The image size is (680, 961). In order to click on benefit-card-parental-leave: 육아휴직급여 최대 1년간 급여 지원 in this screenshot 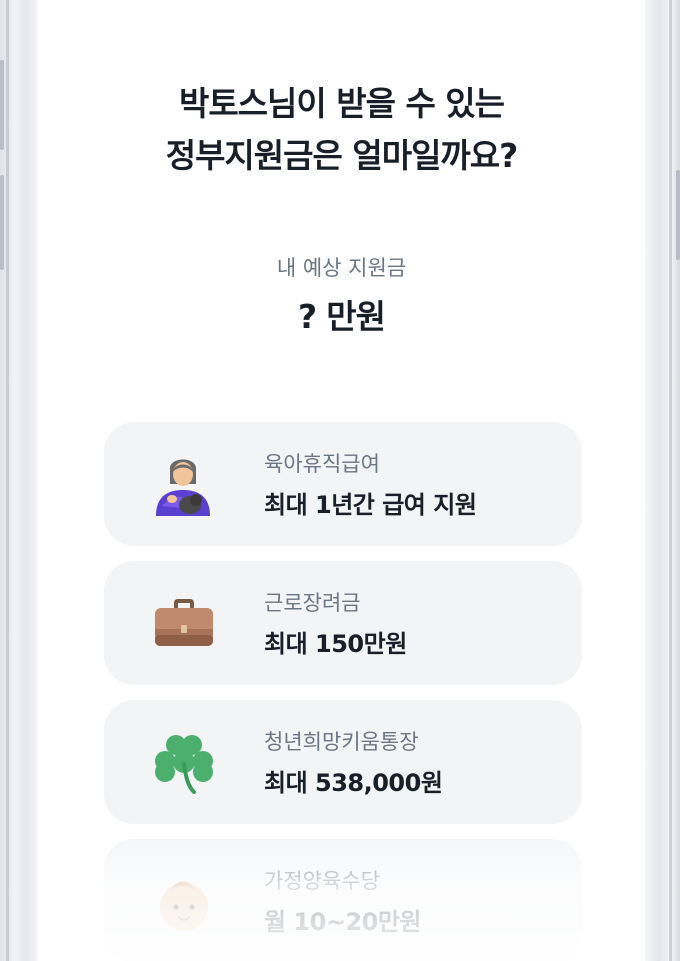, I will do `click(343, 484)`.